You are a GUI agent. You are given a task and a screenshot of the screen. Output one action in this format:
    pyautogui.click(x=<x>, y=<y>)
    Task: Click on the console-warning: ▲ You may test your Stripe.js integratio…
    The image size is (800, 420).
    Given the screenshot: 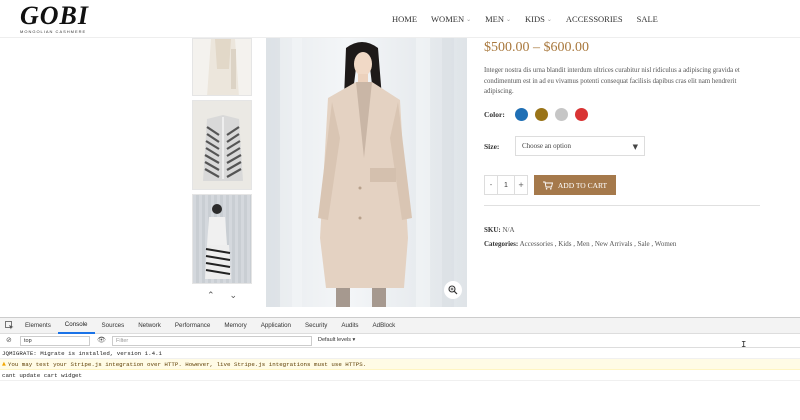 What is the action you would take?
    pyautogui.click(x=400, y=364)
    